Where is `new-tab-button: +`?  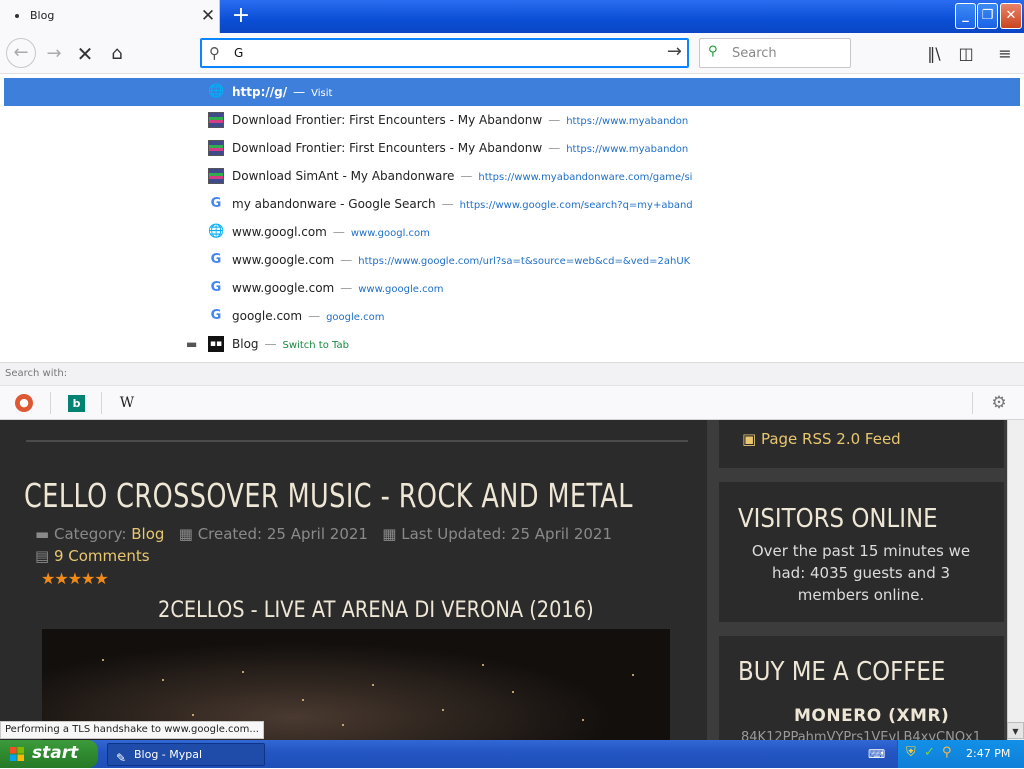
new-tab-button: + is located at coordinates (241, 16).